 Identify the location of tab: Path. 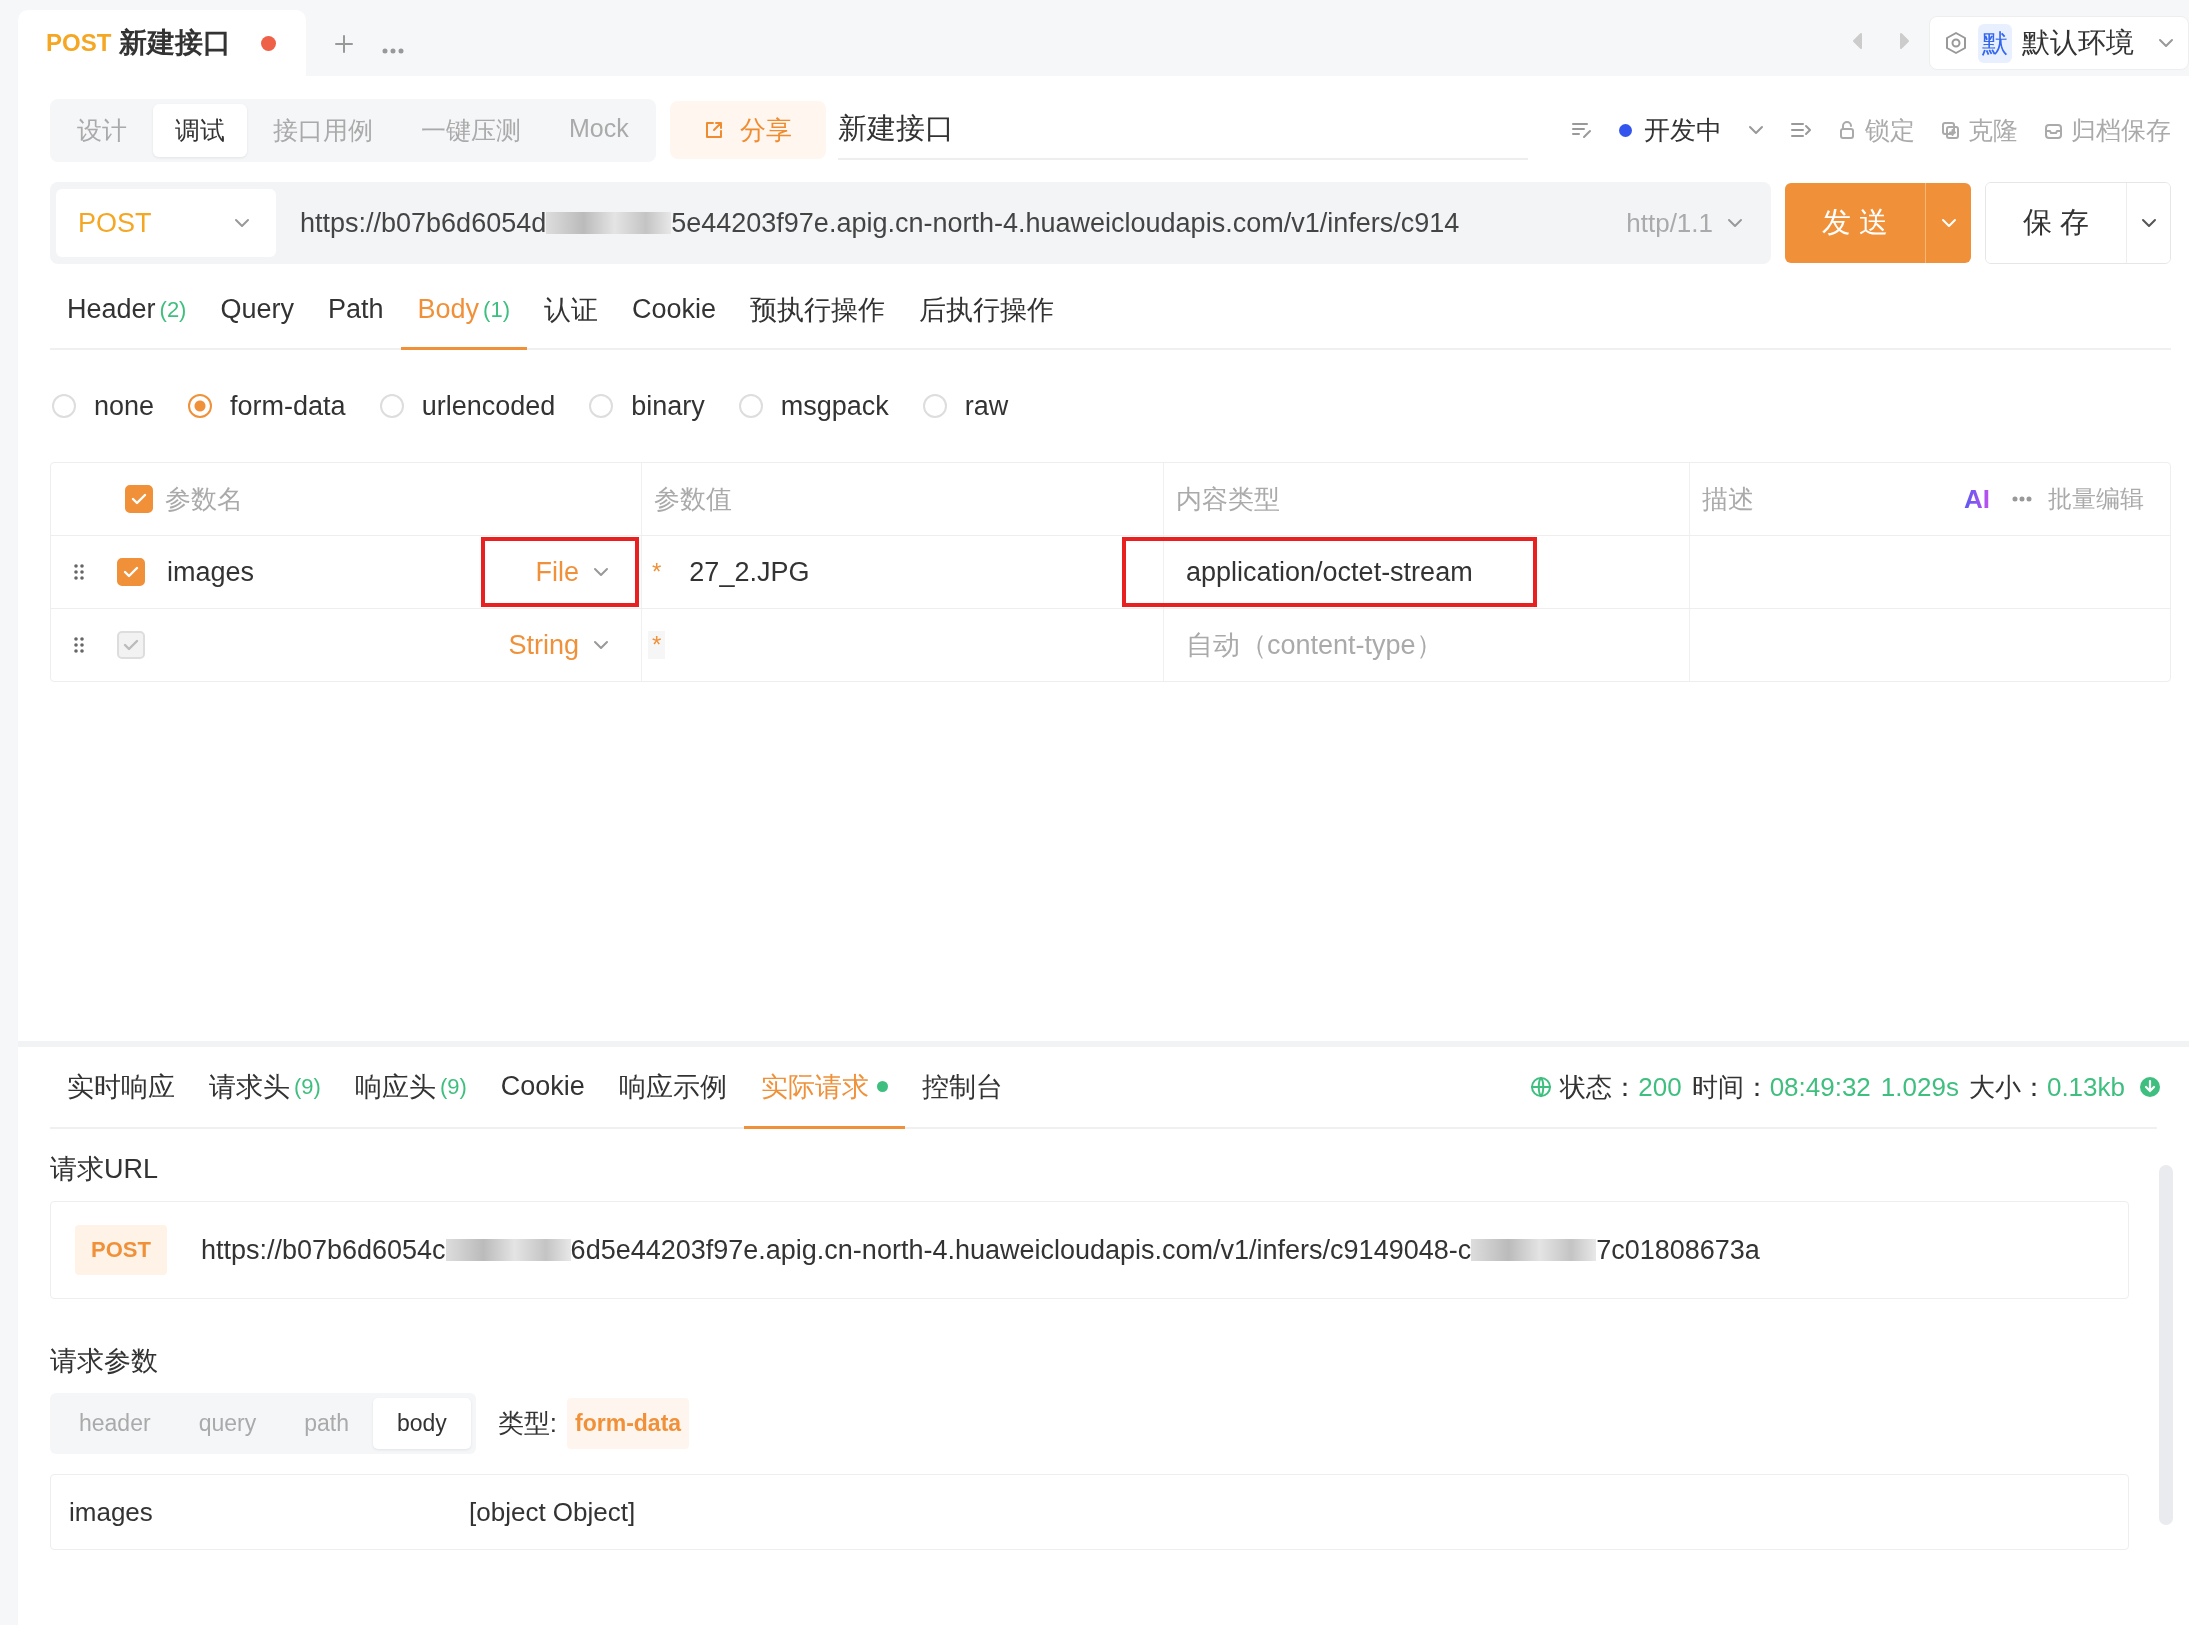
(356, 311).